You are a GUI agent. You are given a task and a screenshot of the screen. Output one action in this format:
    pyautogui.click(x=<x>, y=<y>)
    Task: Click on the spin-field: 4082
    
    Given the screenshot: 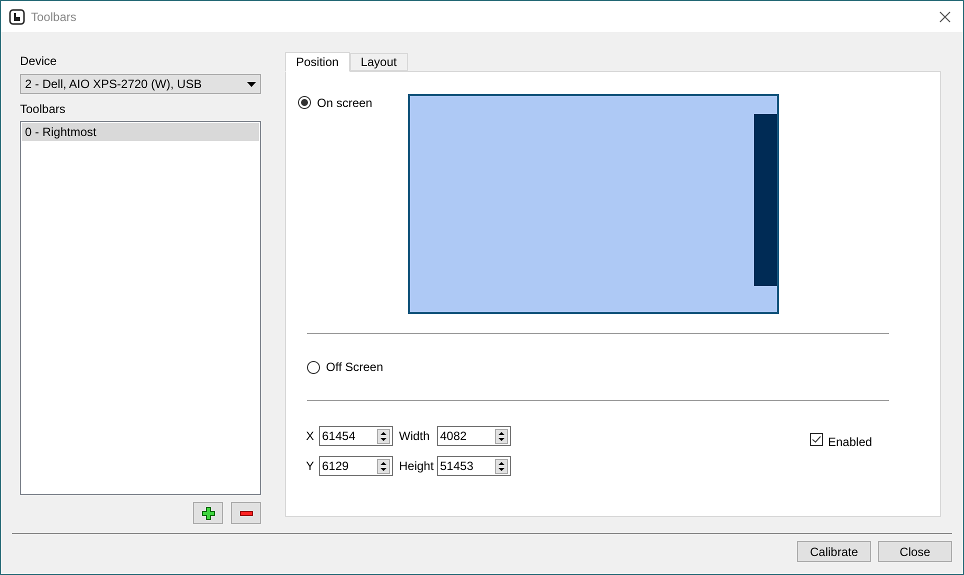 What is the action you would take?
    pyautogui.click(x=474, y=436)
    